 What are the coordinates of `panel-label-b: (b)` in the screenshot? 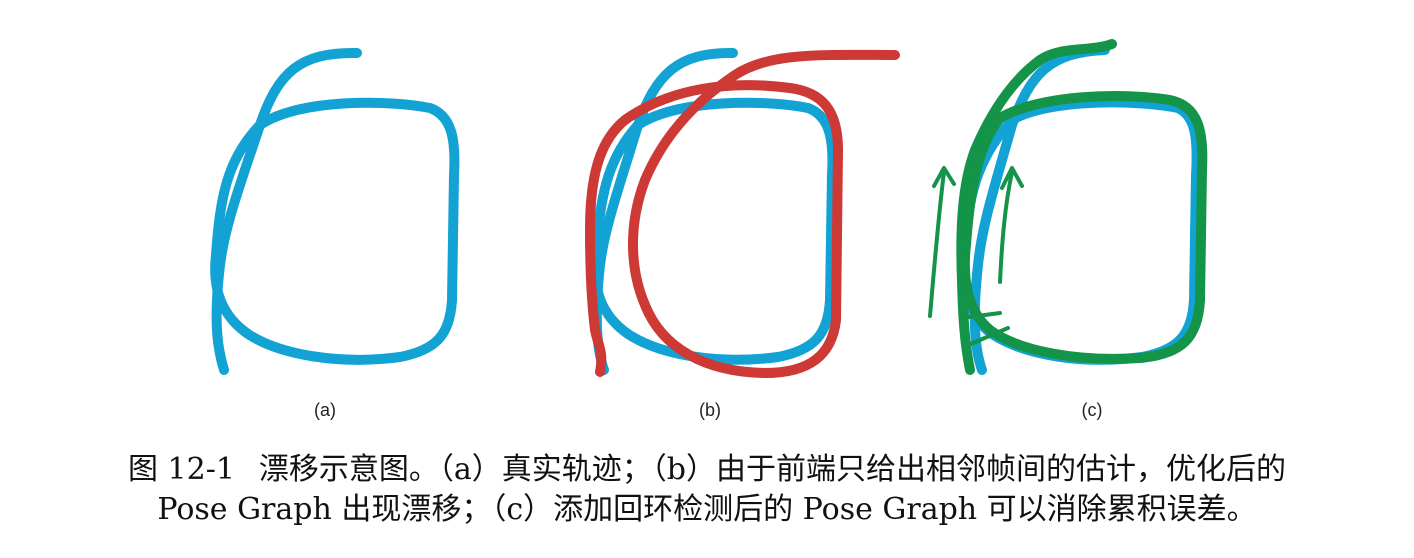 It's located at (710, 410).